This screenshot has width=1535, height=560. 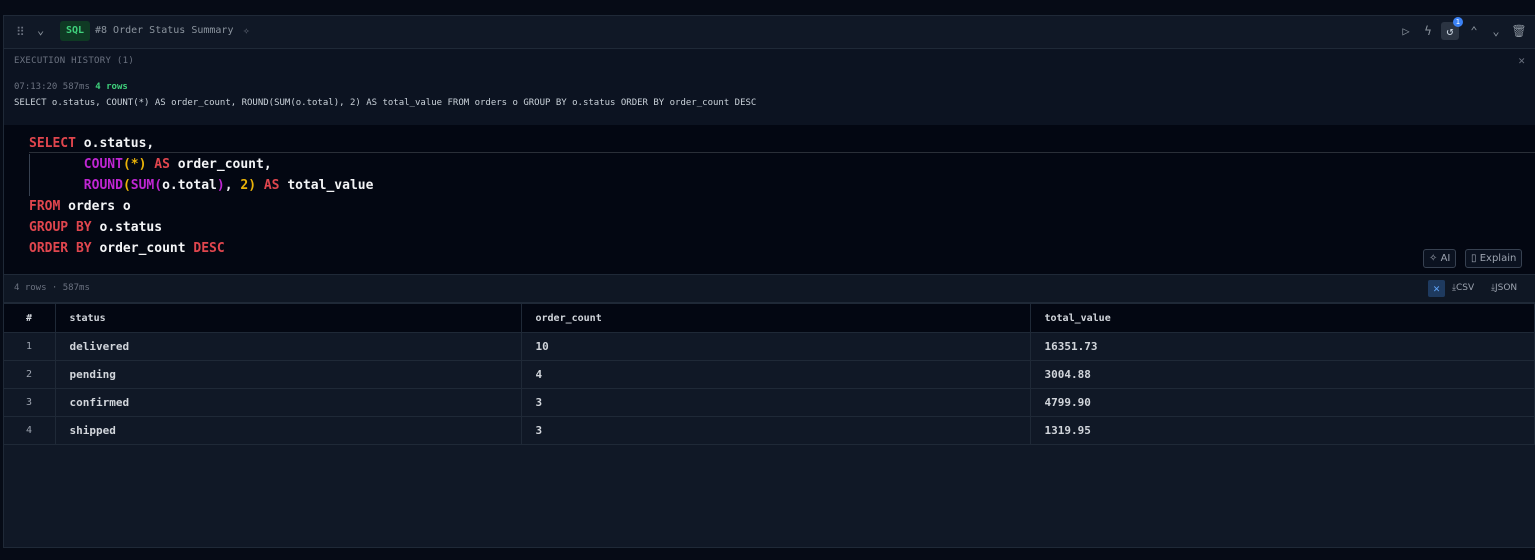 I want to click on json-label: JSON, so click(x=1506, y=288).